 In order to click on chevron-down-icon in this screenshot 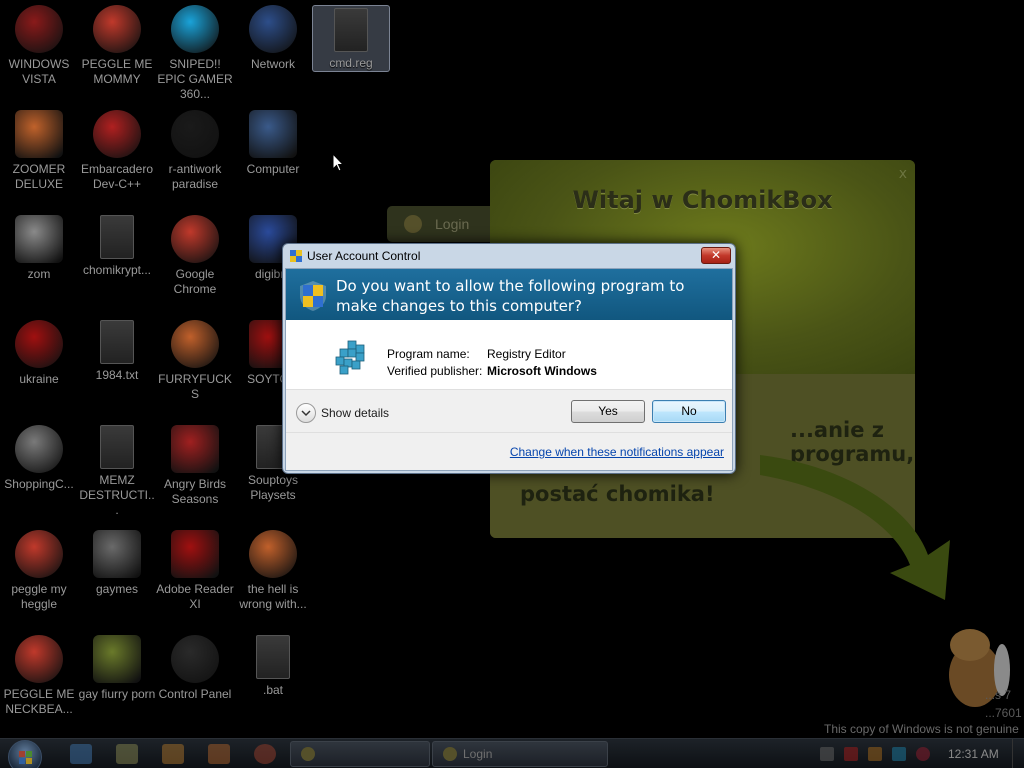, I will do `click(306, 413)`.